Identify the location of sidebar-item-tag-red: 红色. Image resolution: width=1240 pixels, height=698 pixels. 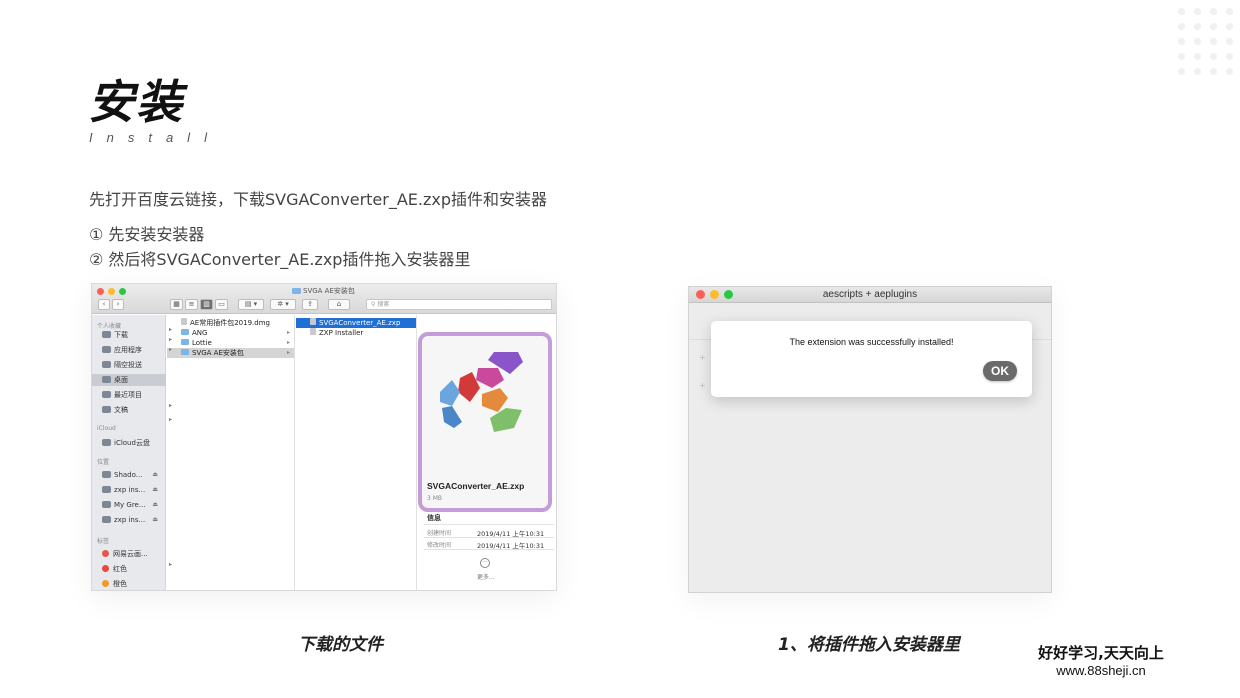
(129, 569).